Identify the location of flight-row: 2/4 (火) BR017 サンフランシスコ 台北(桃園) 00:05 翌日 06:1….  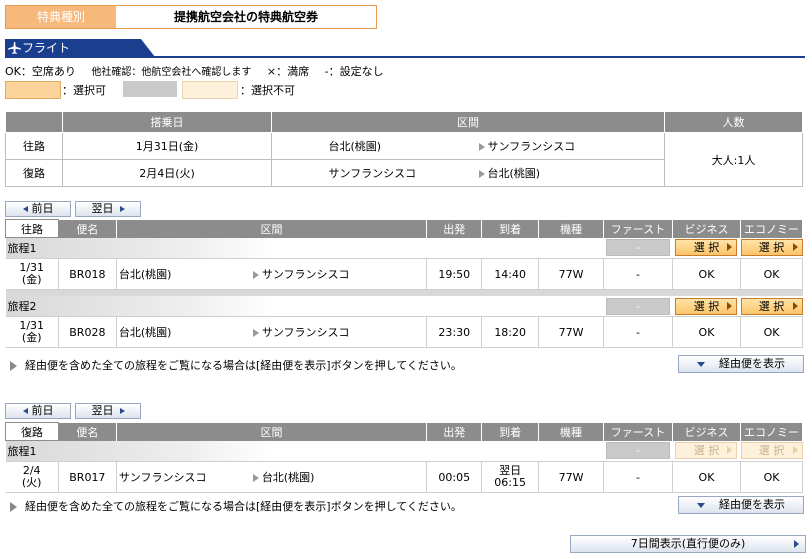
(404, 477).